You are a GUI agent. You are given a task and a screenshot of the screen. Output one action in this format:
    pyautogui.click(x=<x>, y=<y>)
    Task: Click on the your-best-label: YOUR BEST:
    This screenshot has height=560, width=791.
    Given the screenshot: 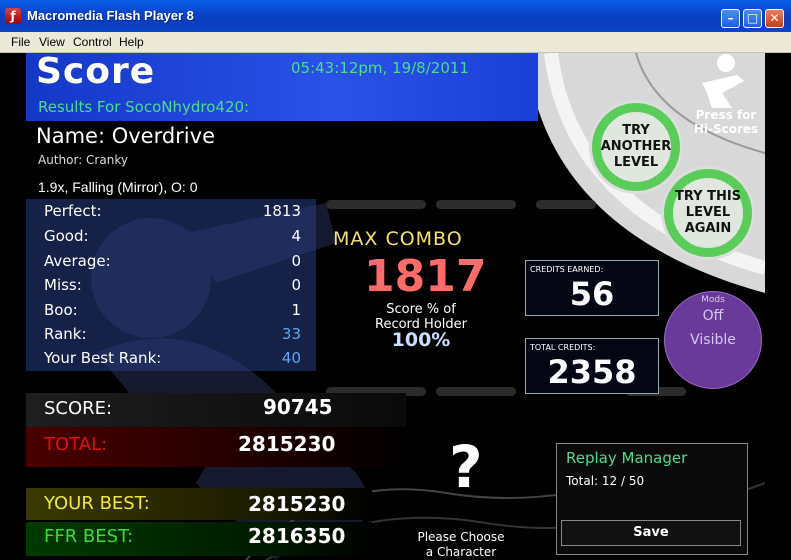 What is the action you would take?
    pyautogui.click(x=97, y=503)
    